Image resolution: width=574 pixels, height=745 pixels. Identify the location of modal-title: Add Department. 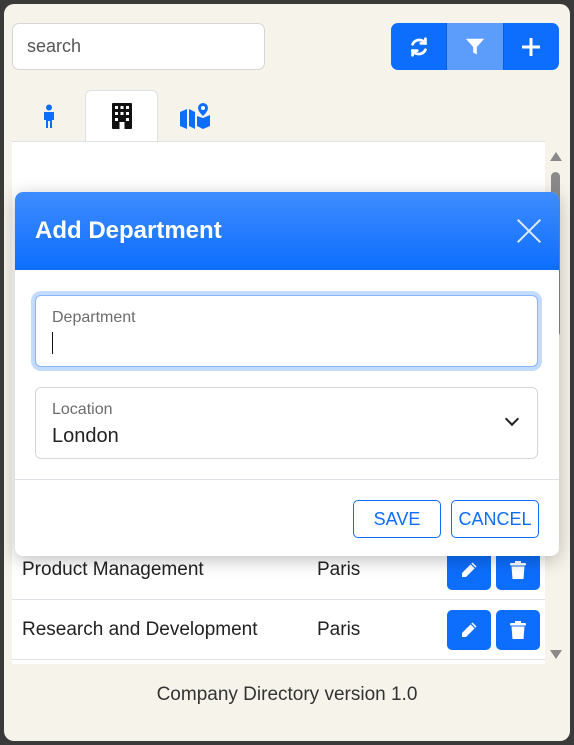
(128, 230).